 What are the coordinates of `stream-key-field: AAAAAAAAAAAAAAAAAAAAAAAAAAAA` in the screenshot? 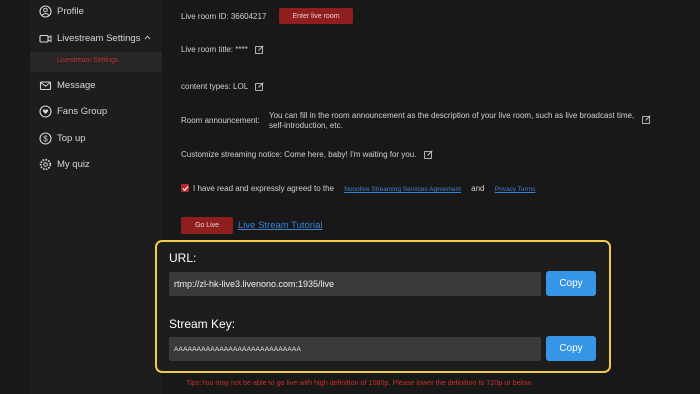 It's located at (355, 349).